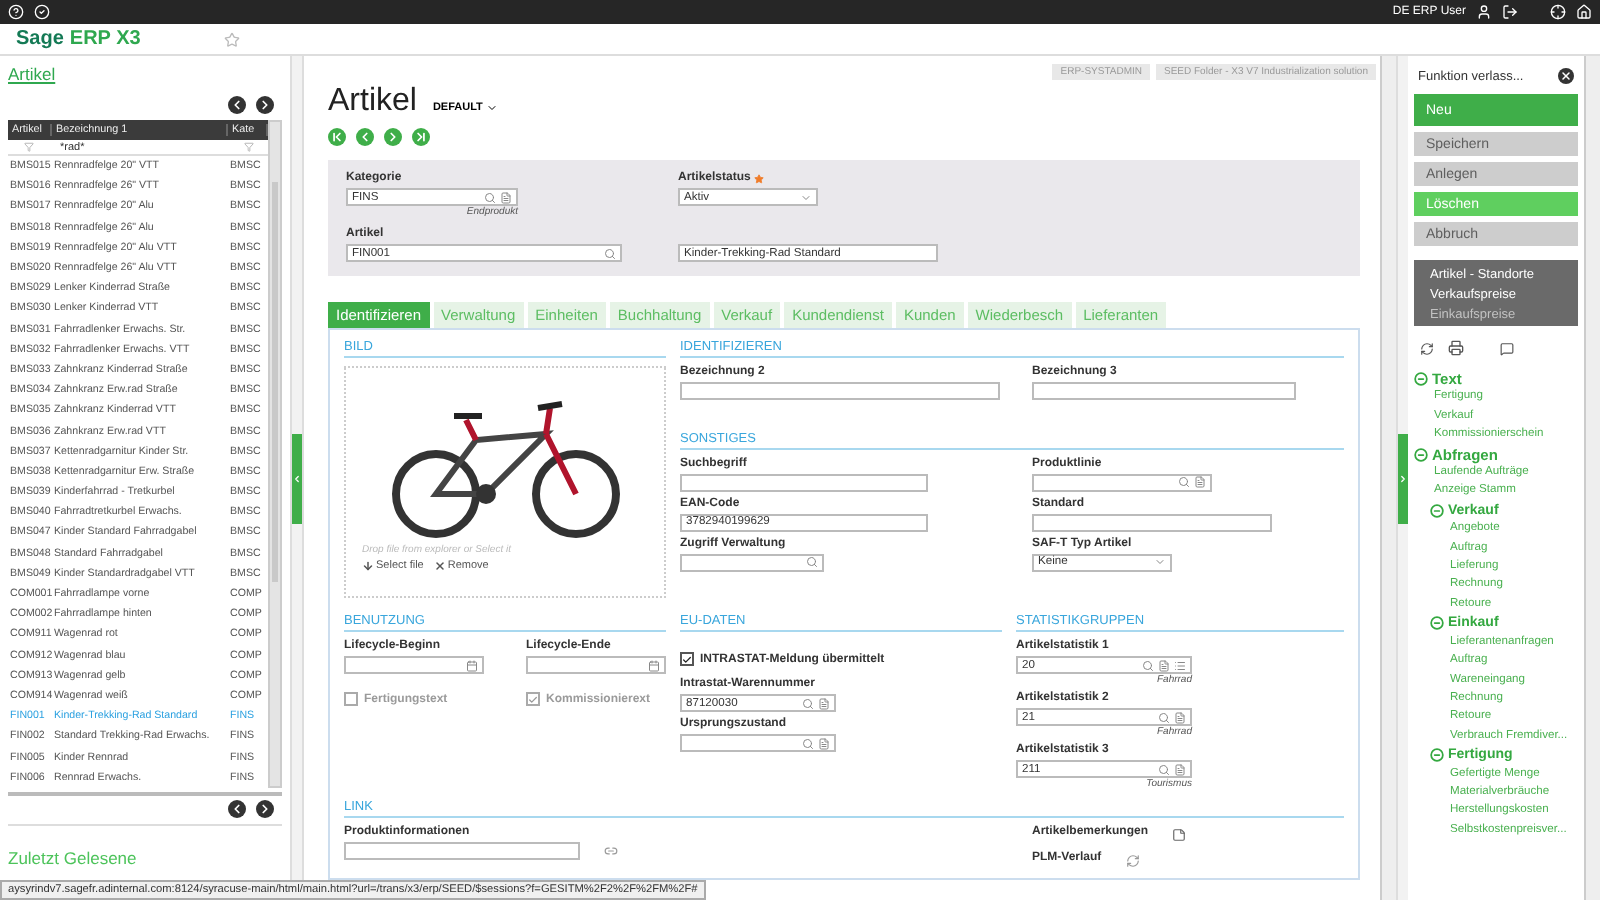 The image size is (1600, 900). Describe the element at coordinates (1403, 478) in the screenshot. I see `expand-handle` at that location.